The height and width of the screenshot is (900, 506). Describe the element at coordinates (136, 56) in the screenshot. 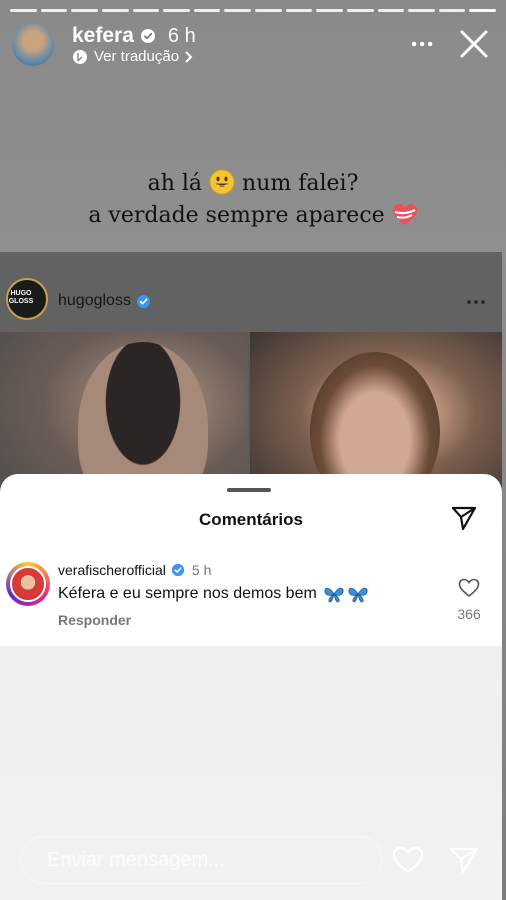

I see `see-translation-label: Ver tradução` at that location.